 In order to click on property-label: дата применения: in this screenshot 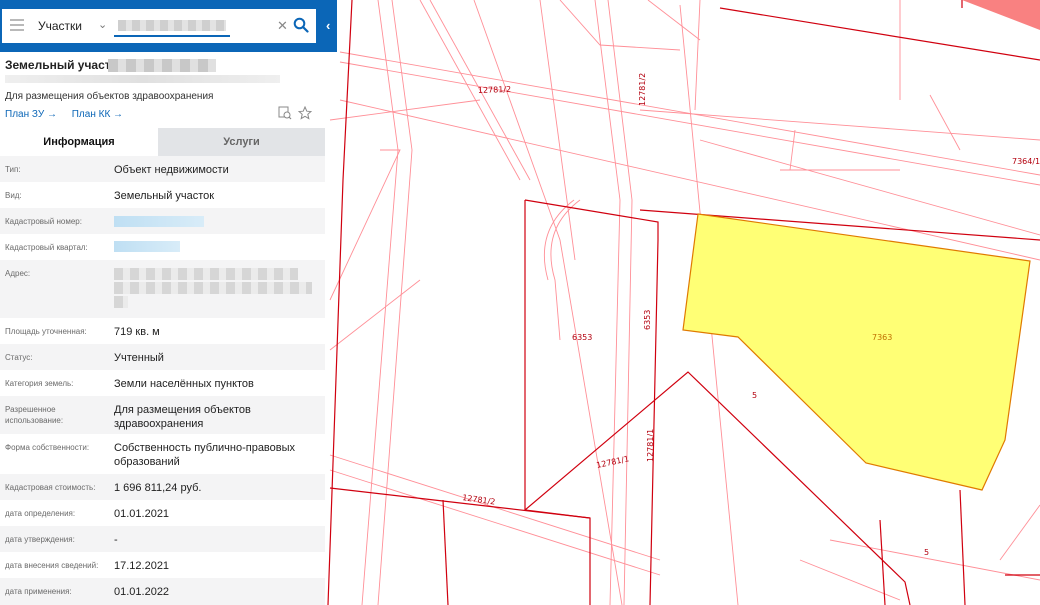, I will do `click(38, 591)`.